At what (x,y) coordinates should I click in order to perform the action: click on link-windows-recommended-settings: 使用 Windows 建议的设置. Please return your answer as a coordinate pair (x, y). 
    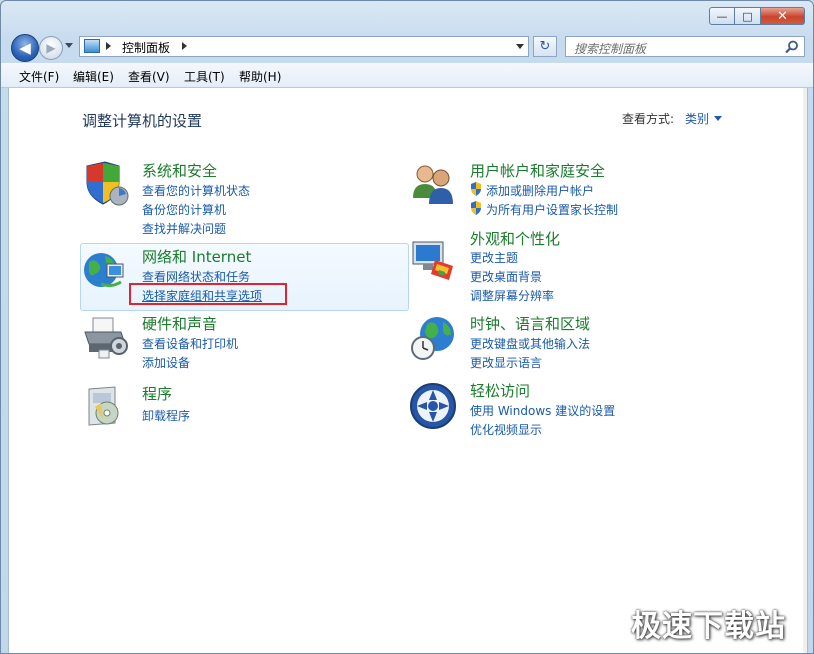
    Looking at the image, I should click on (542, 410).